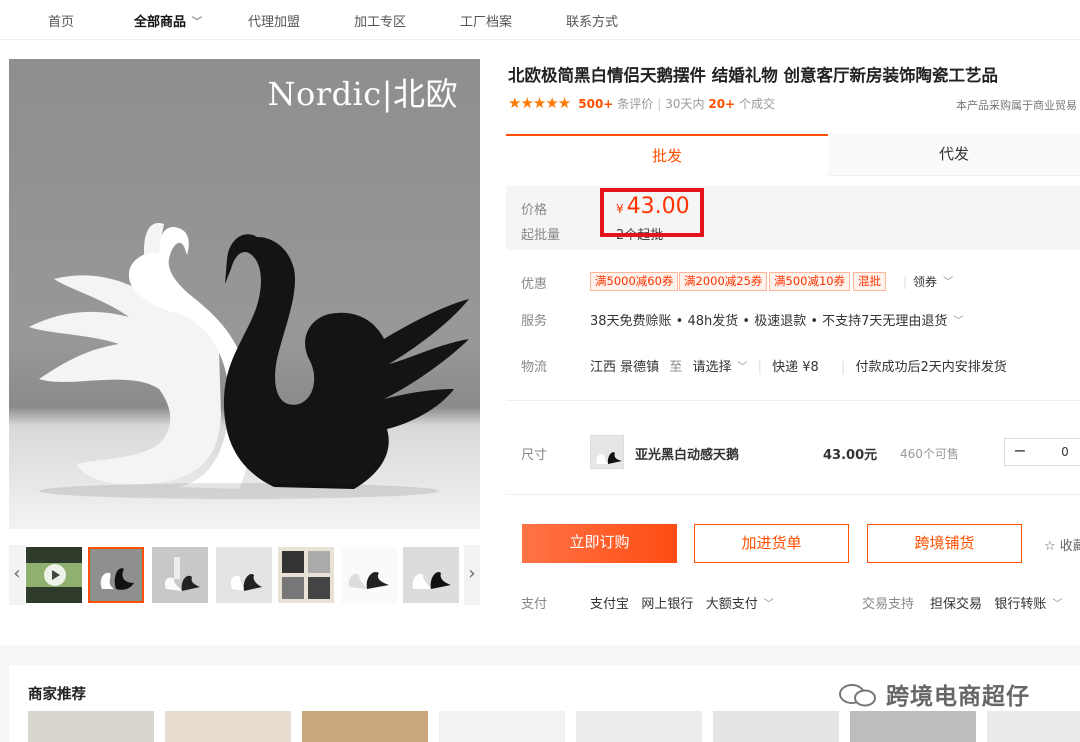  Describe the element at coordinates (625, 367) in the screenshot. I see `ship-origin: 江西 景德镇` at that location.